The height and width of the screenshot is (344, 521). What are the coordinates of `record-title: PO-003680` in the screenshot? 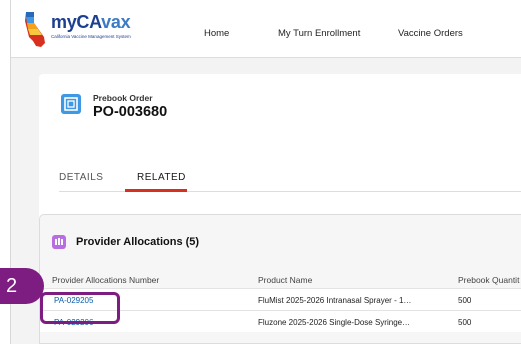 It's located at (130, 112).